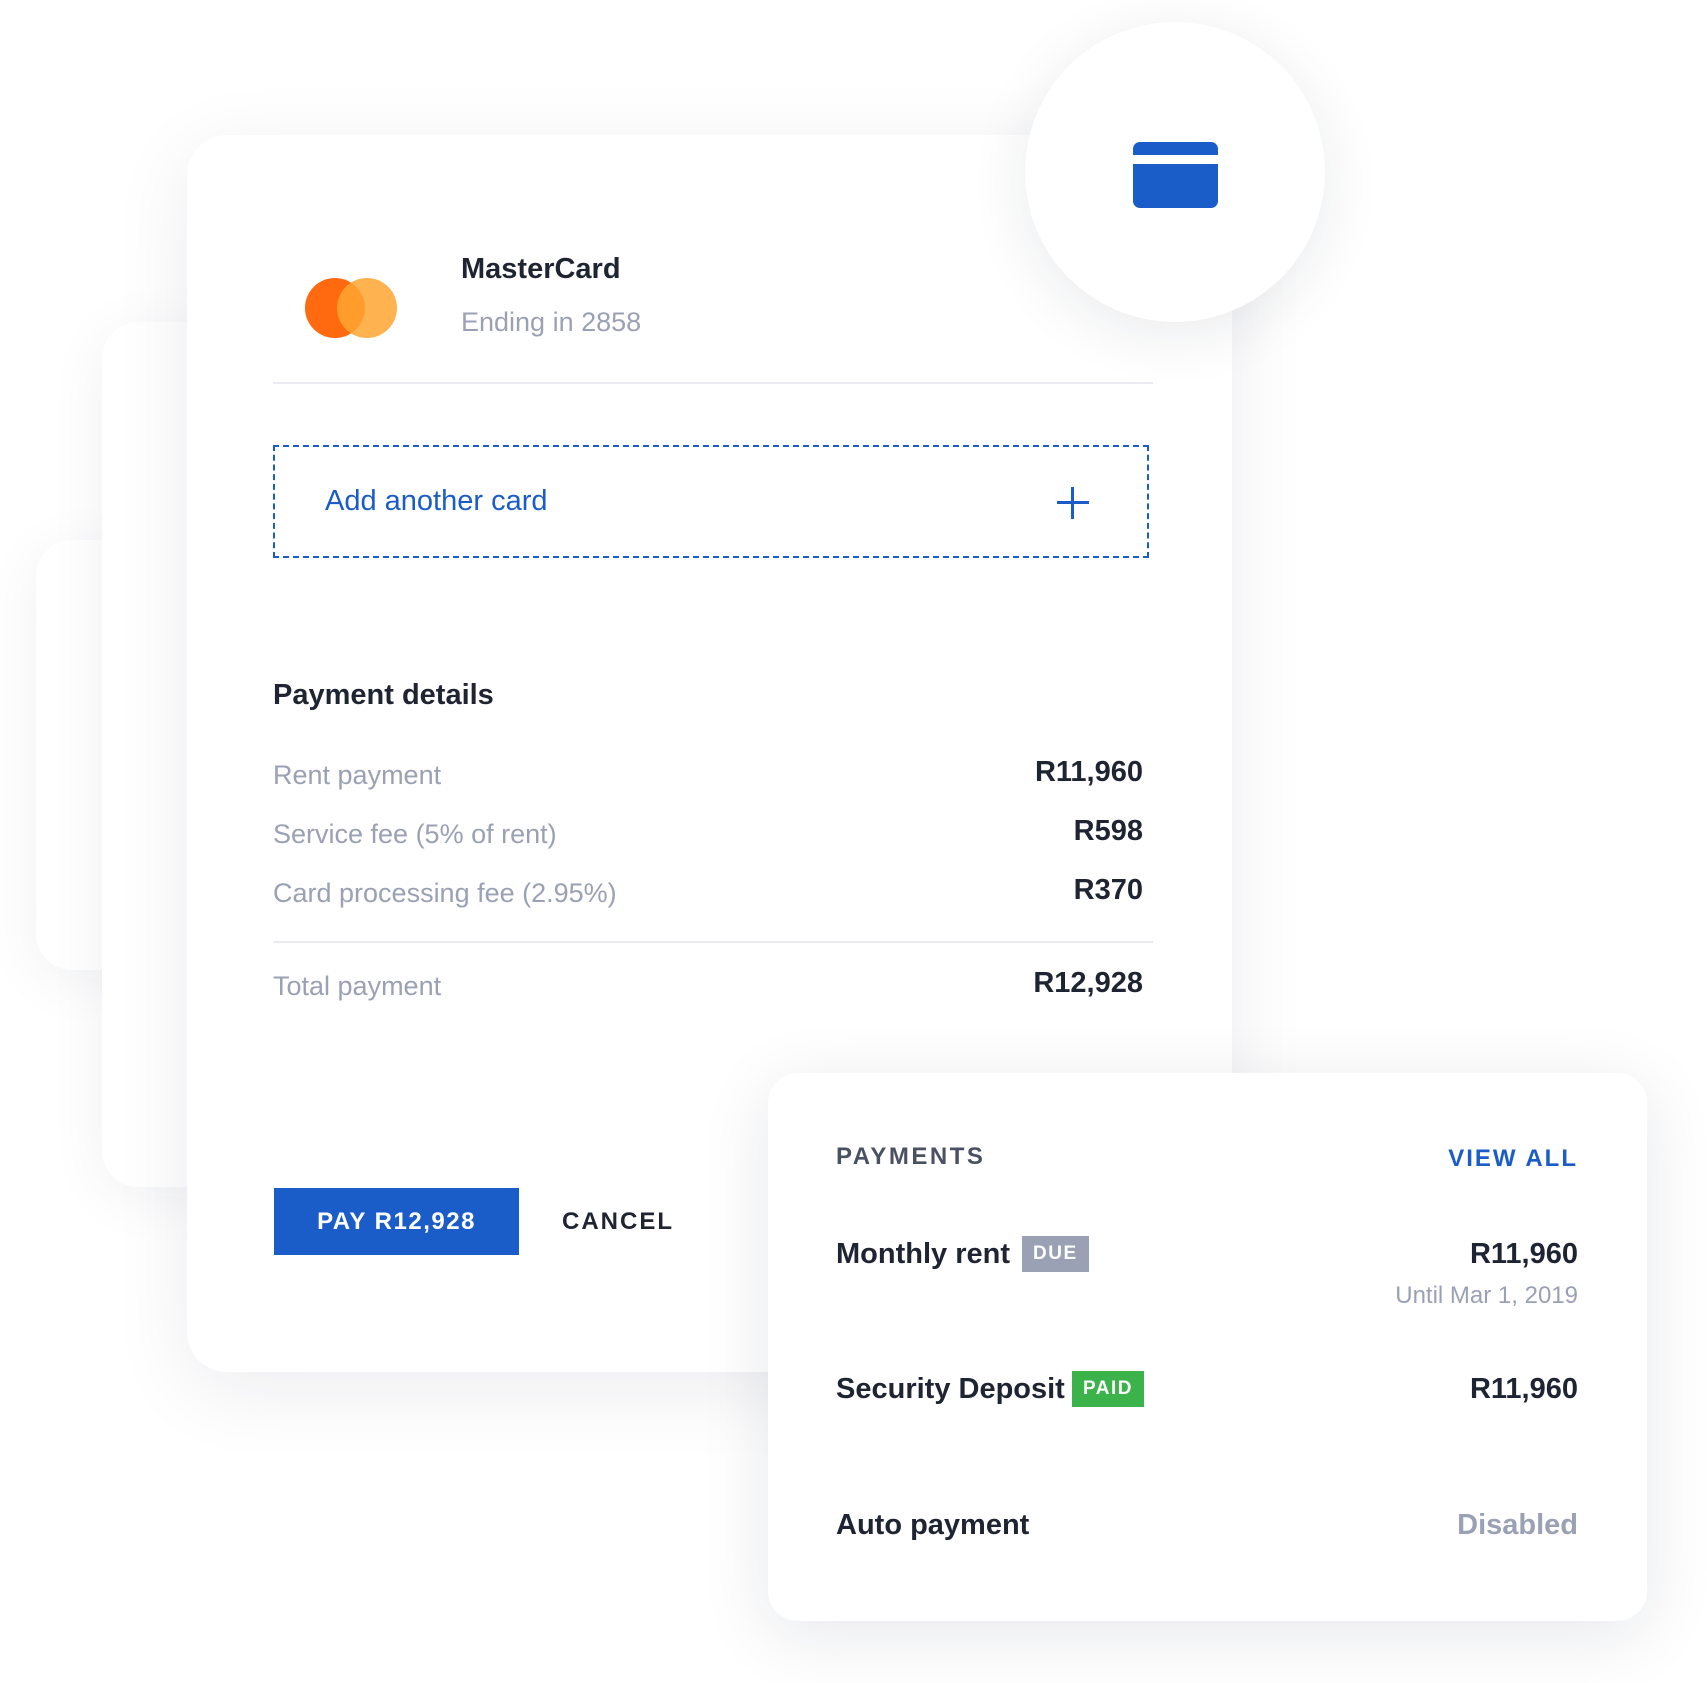 The height and width of the screenshot is (1683, 1707). I want to click on cancel-button: CANCEL, so click(618, 1221).